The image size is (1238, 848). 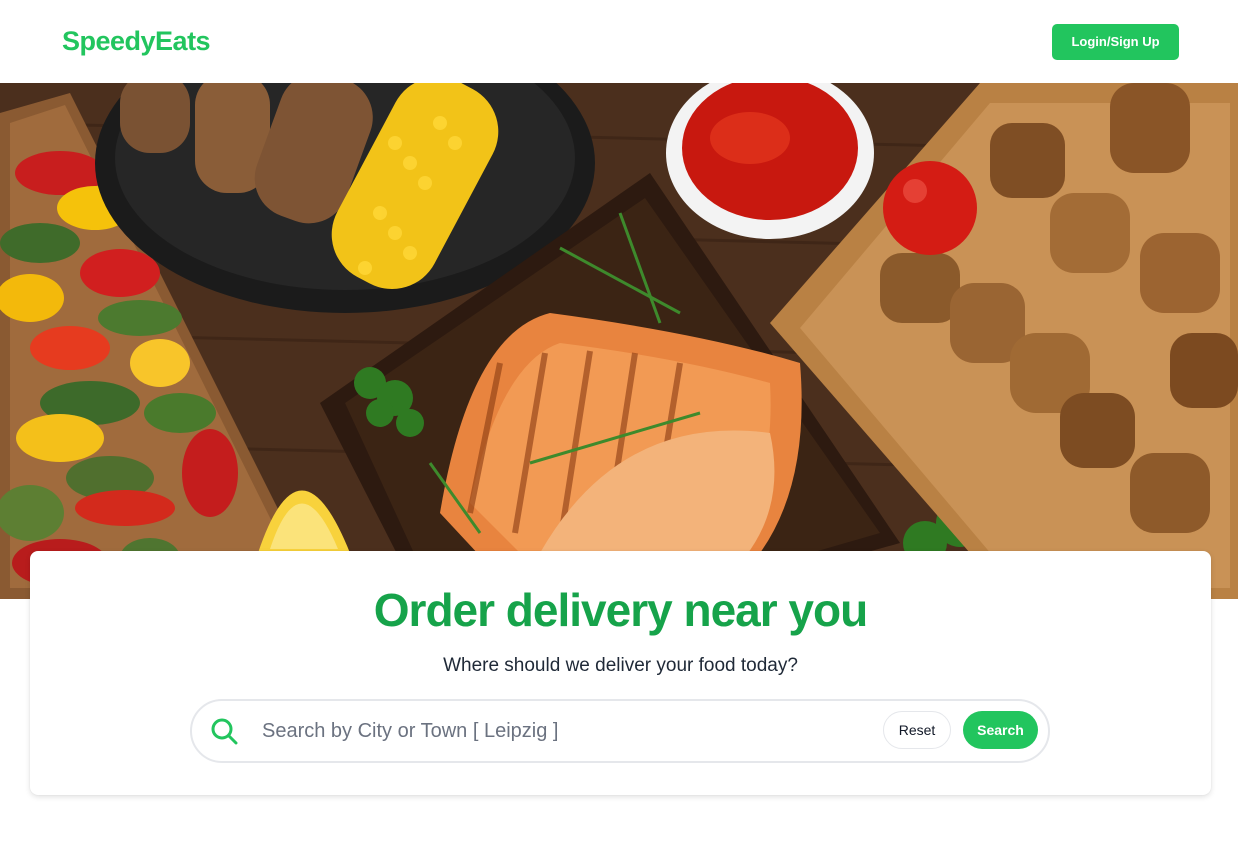 I want to click on login-signup-button: Login/Sign Up, so click(x=1115, y=41).